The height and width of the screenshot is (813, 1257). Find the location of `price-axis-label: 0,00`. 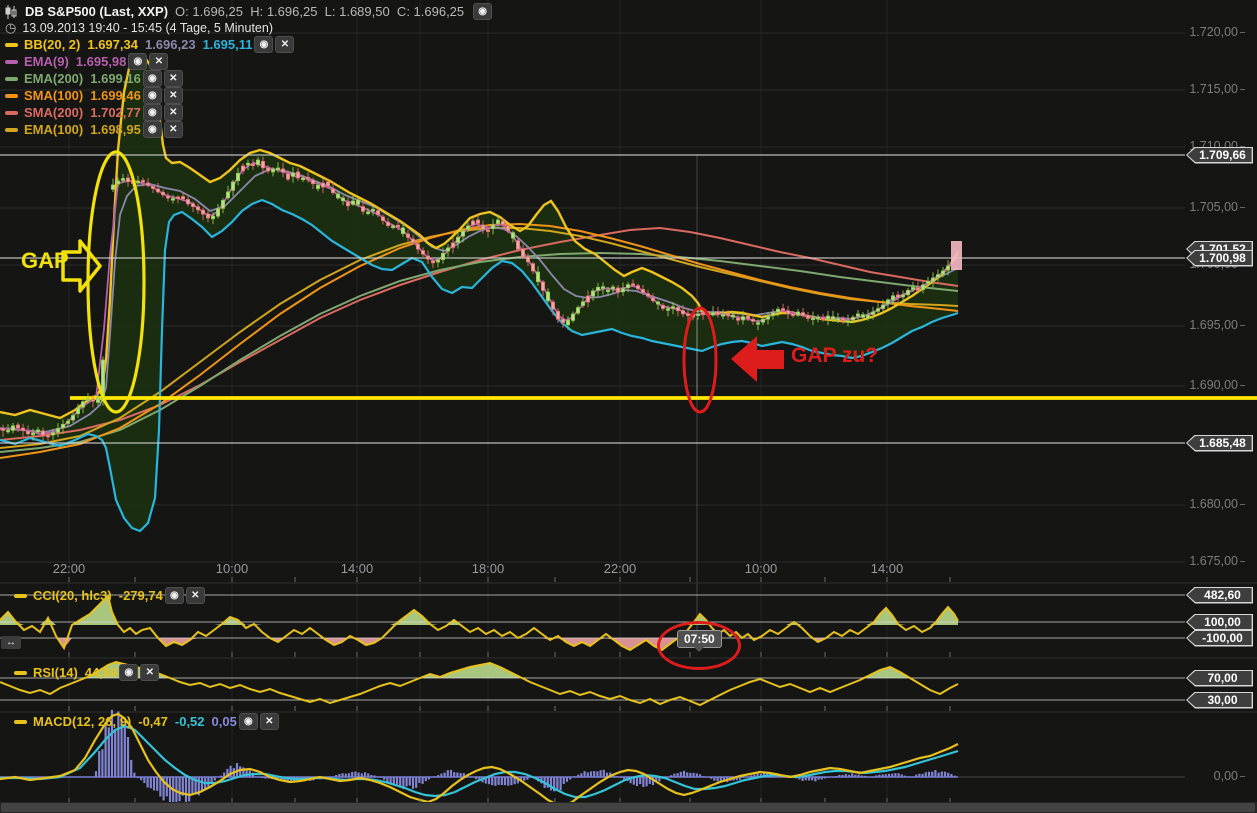

price-axis-label: 0,00 is located at coordinates (1215, 776).